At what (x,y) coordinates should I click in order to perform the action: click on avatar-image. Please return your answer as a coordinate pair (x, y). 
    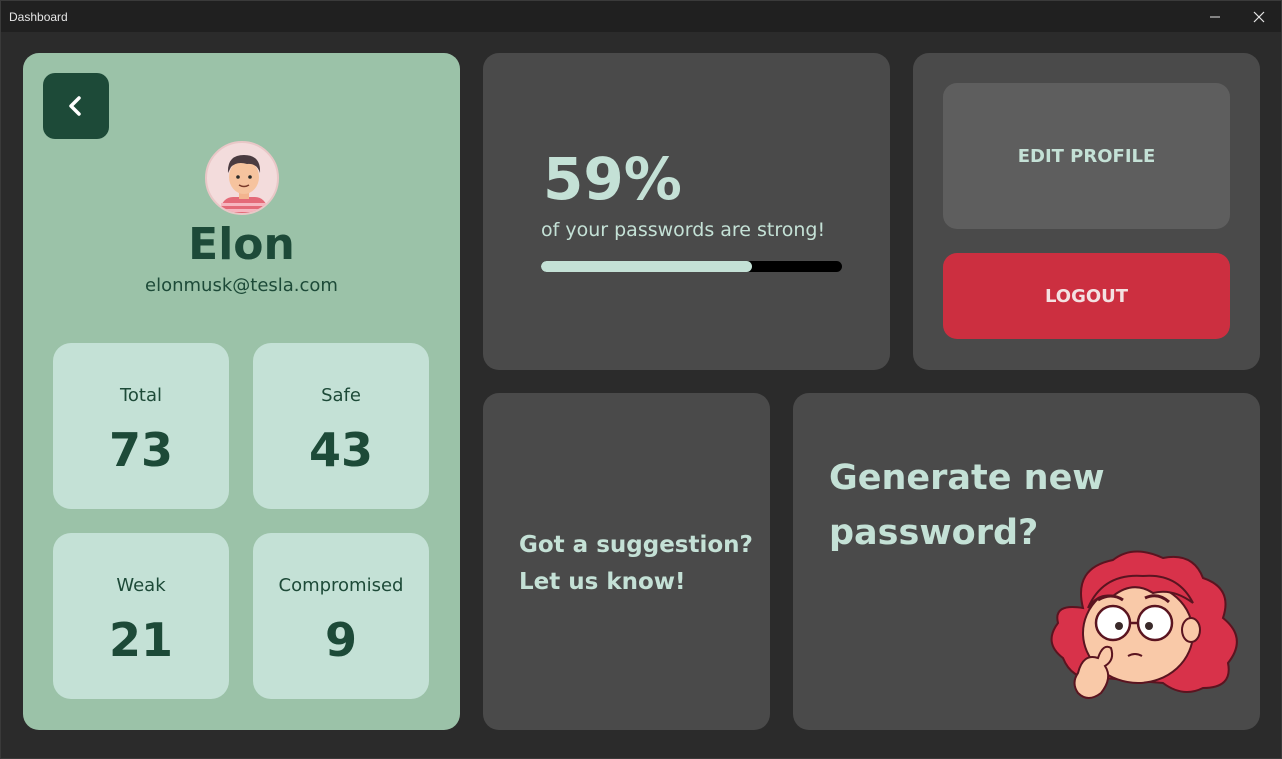
    Looking at the image, I should click on (244, 184).